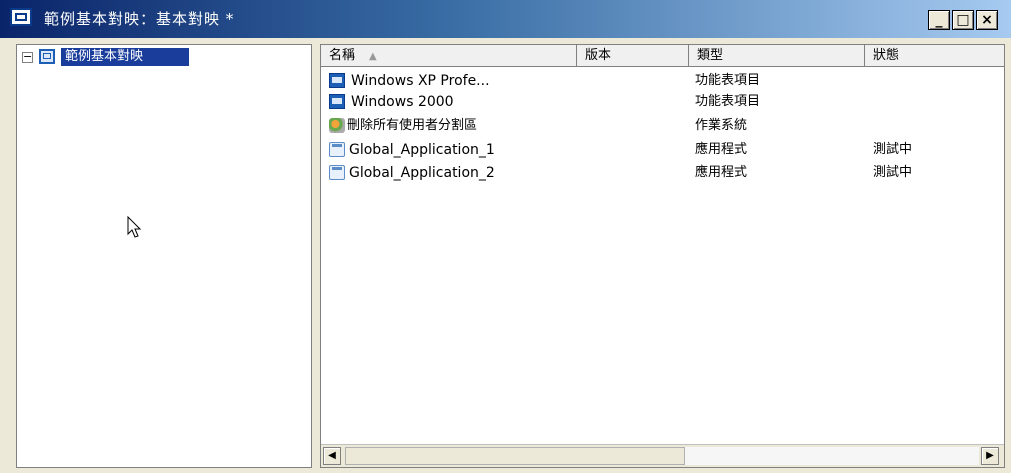 Image resolution: width=1011 pixels, height=473 pixels. Describe the element at coordinates (402, 102) in the screenshot. I see `row-name: Windows 2000` at that location.